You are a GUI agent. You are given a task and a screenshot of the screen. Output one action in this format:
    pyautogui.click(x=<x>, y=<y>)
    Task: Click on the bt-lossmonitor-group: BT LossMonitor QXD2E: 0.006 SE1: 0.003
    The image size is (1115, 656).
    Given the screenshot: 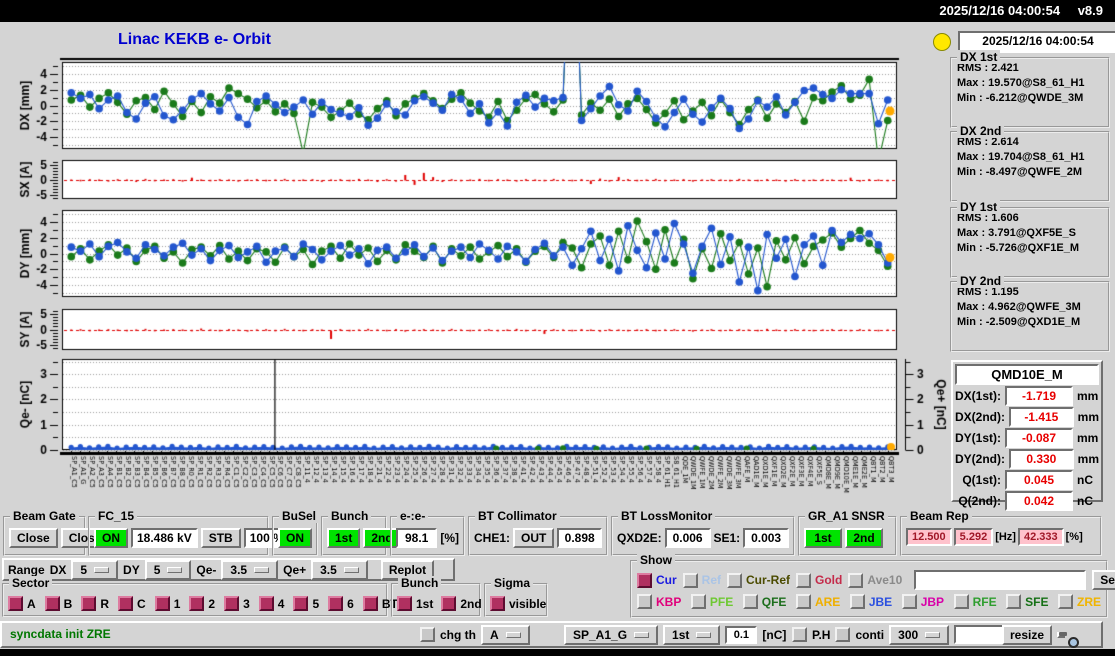 What is the action you would take?
    pyautogui.click(x=703, y=532)
    